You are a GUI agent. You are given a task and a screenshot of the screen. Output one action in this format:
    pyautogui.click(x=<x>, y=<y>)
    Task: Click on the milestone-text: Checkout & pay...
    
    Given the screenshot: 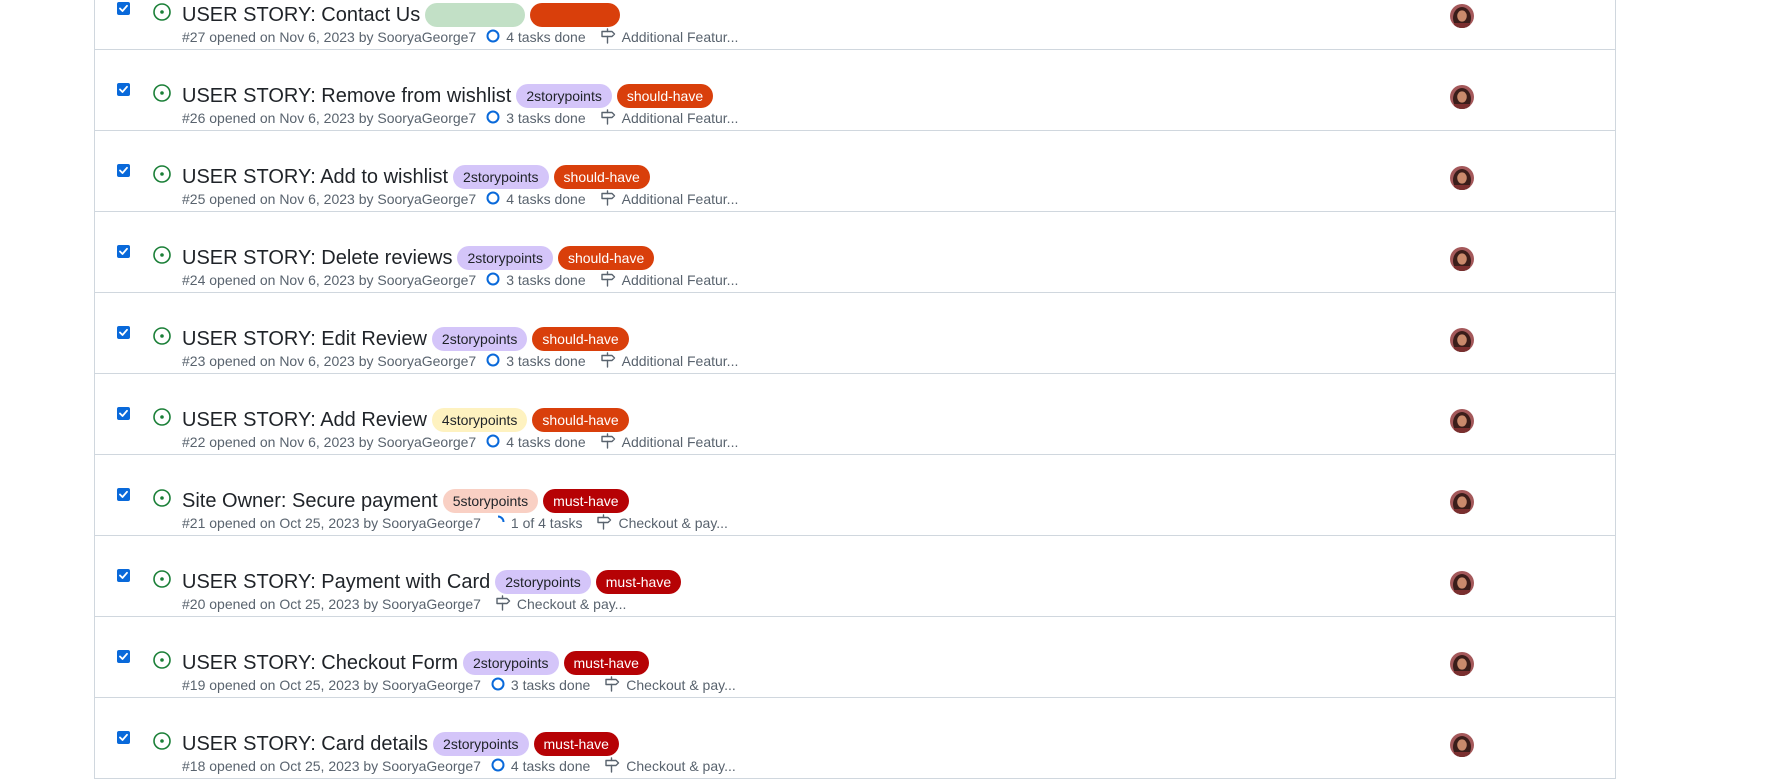 What is the action you would take?
    pyautogui.click(x=681, y=685)
    